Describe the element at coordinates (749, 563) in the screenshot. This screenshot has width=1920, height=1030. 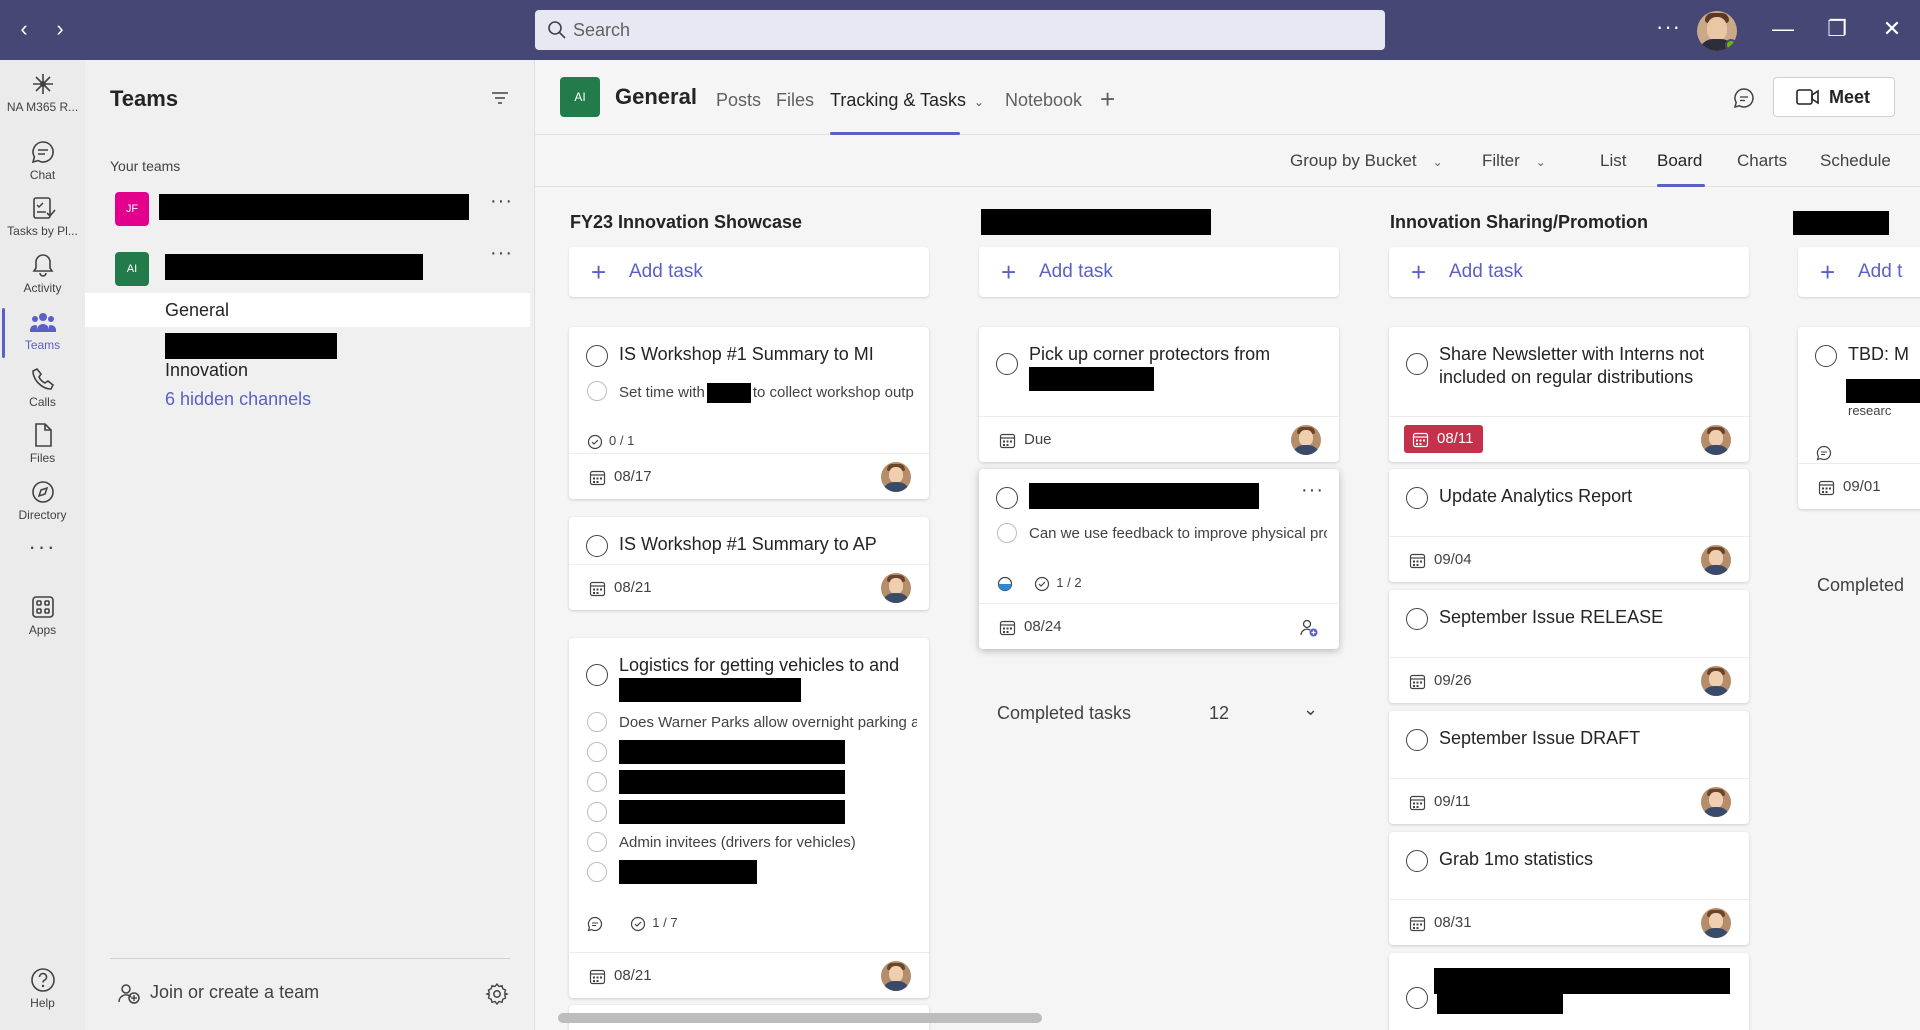
I see `task-card: IS Workshop #1 Summary to AP 08/21` at that location.